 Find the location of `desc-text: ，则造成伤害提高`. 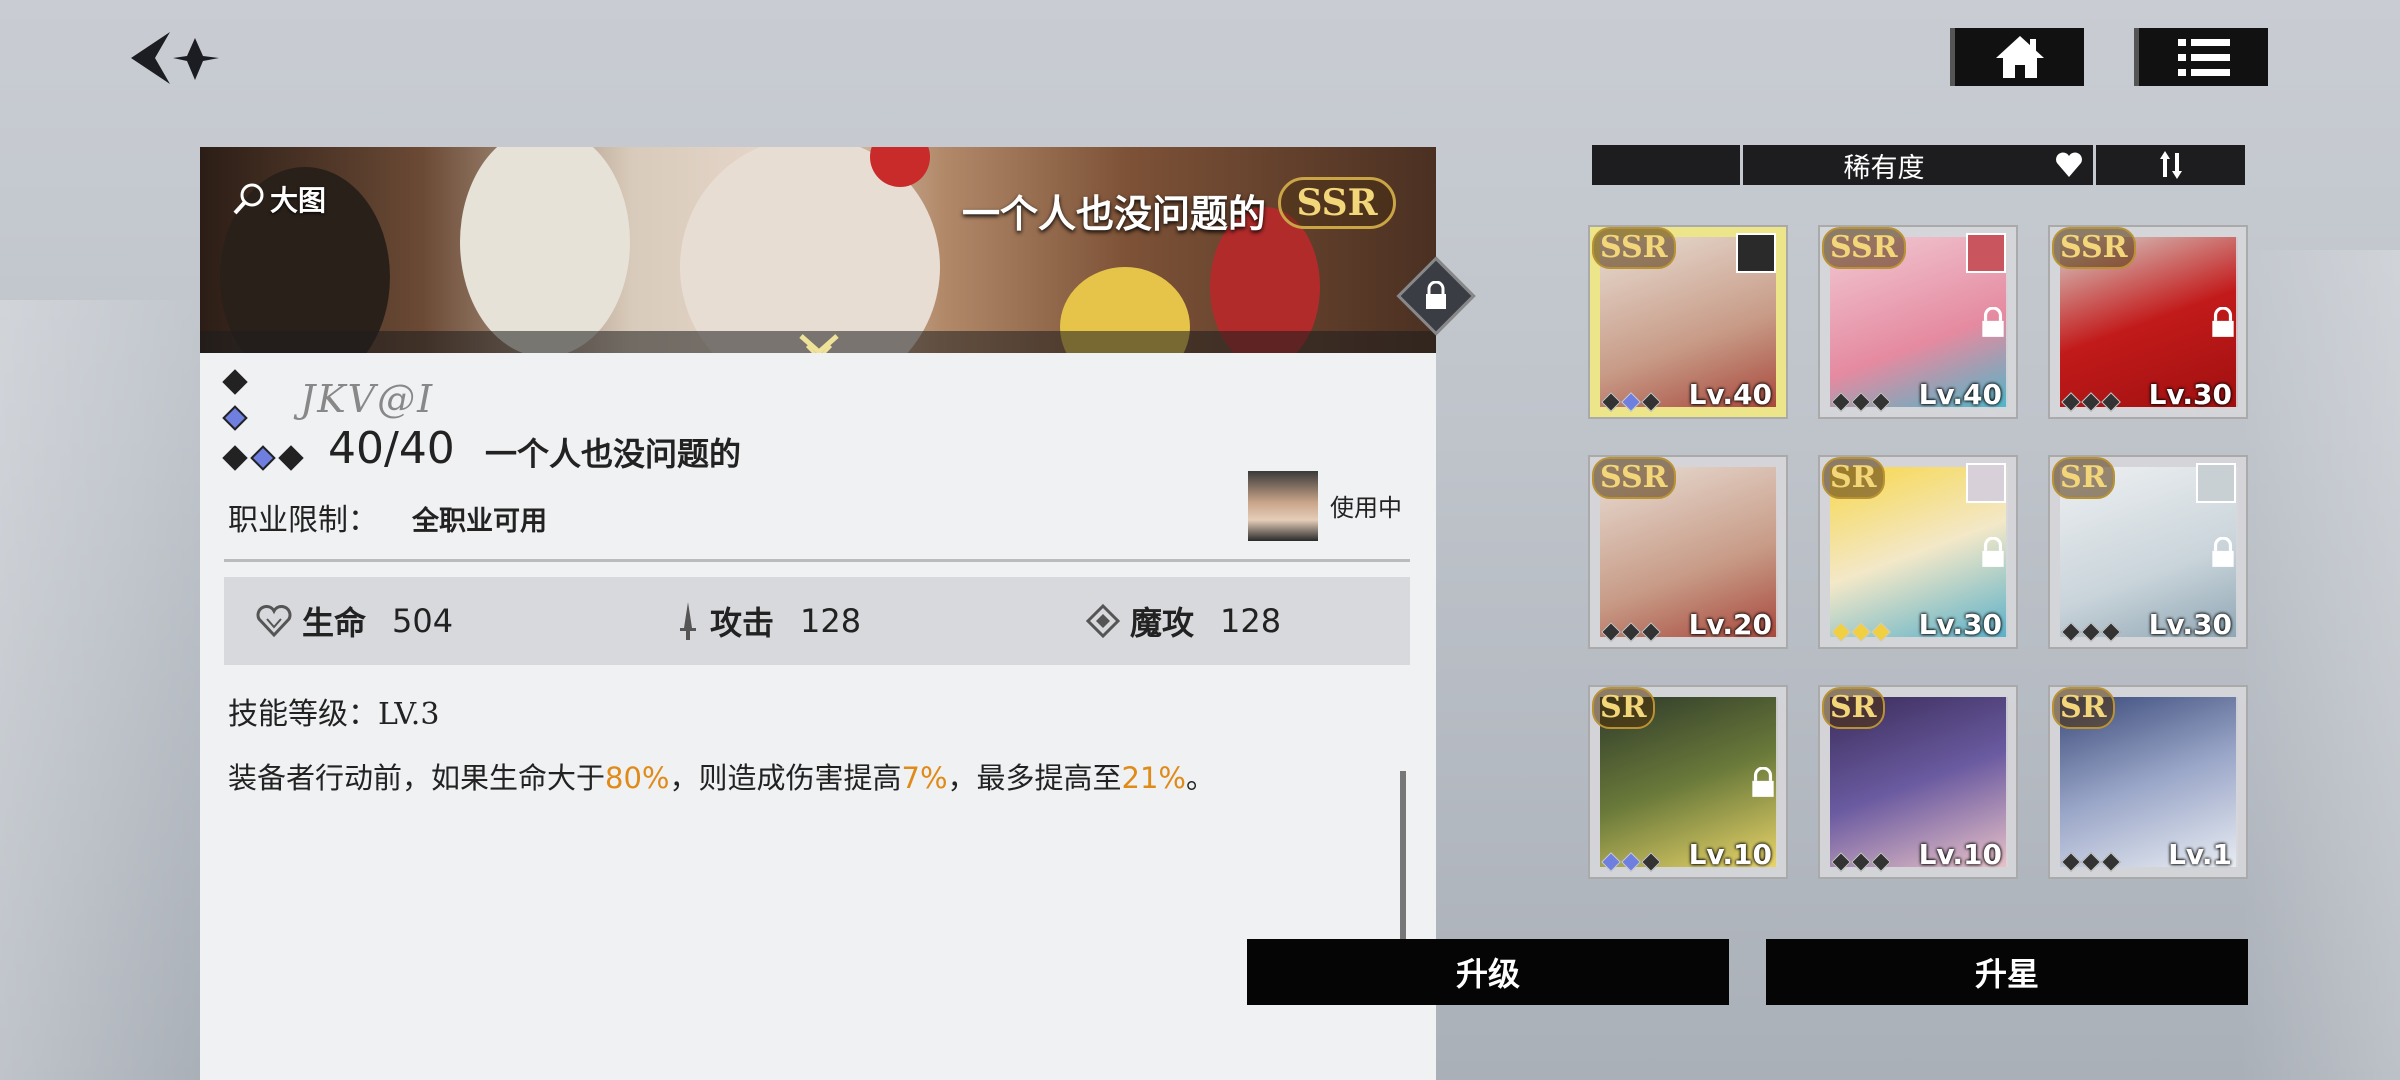

desc-text: ，则造成伤害提高 is located at coordinates (785, 778).